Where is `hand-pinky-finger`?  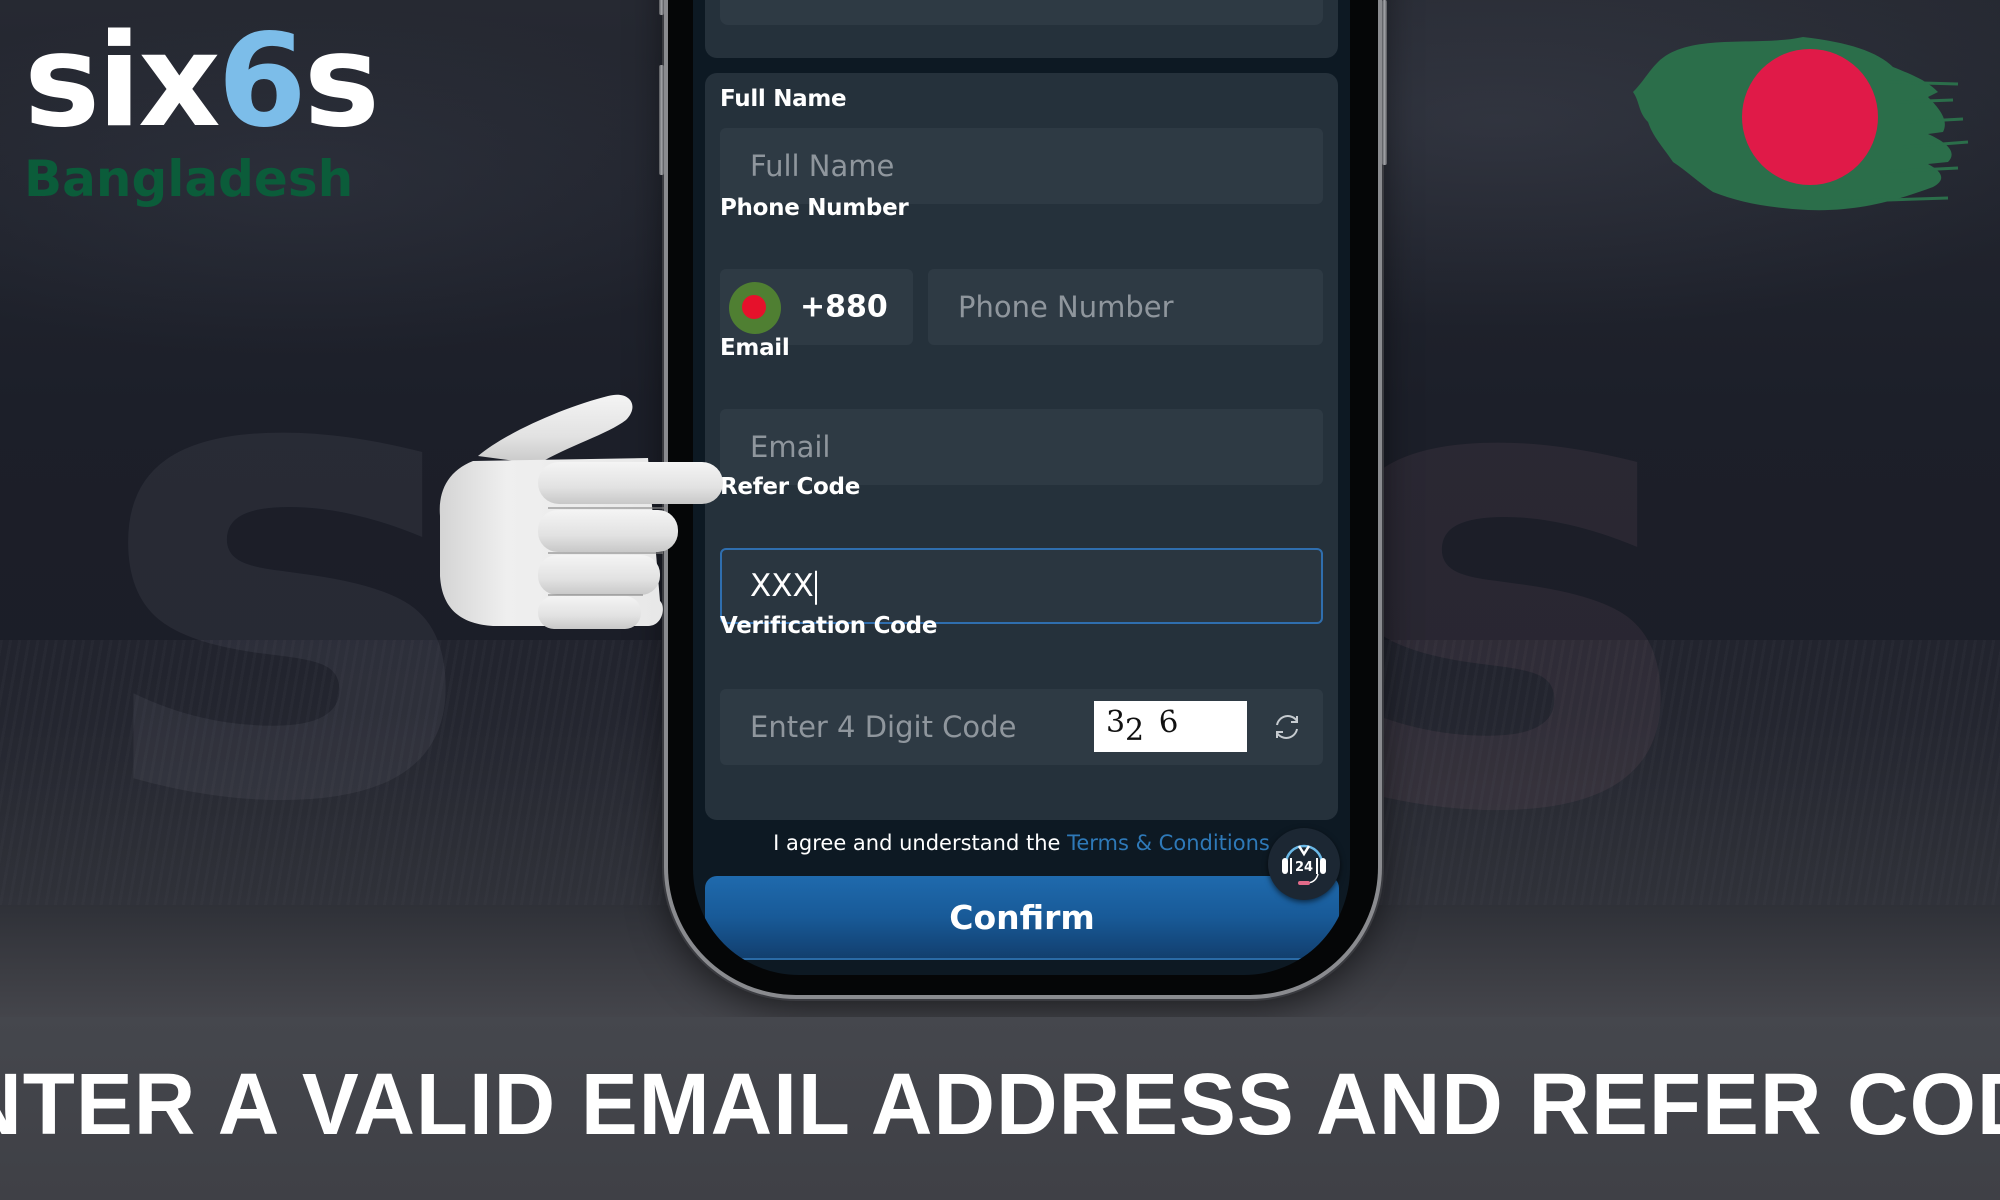 hand-pinky-finger is located at coordinates (589, 612).